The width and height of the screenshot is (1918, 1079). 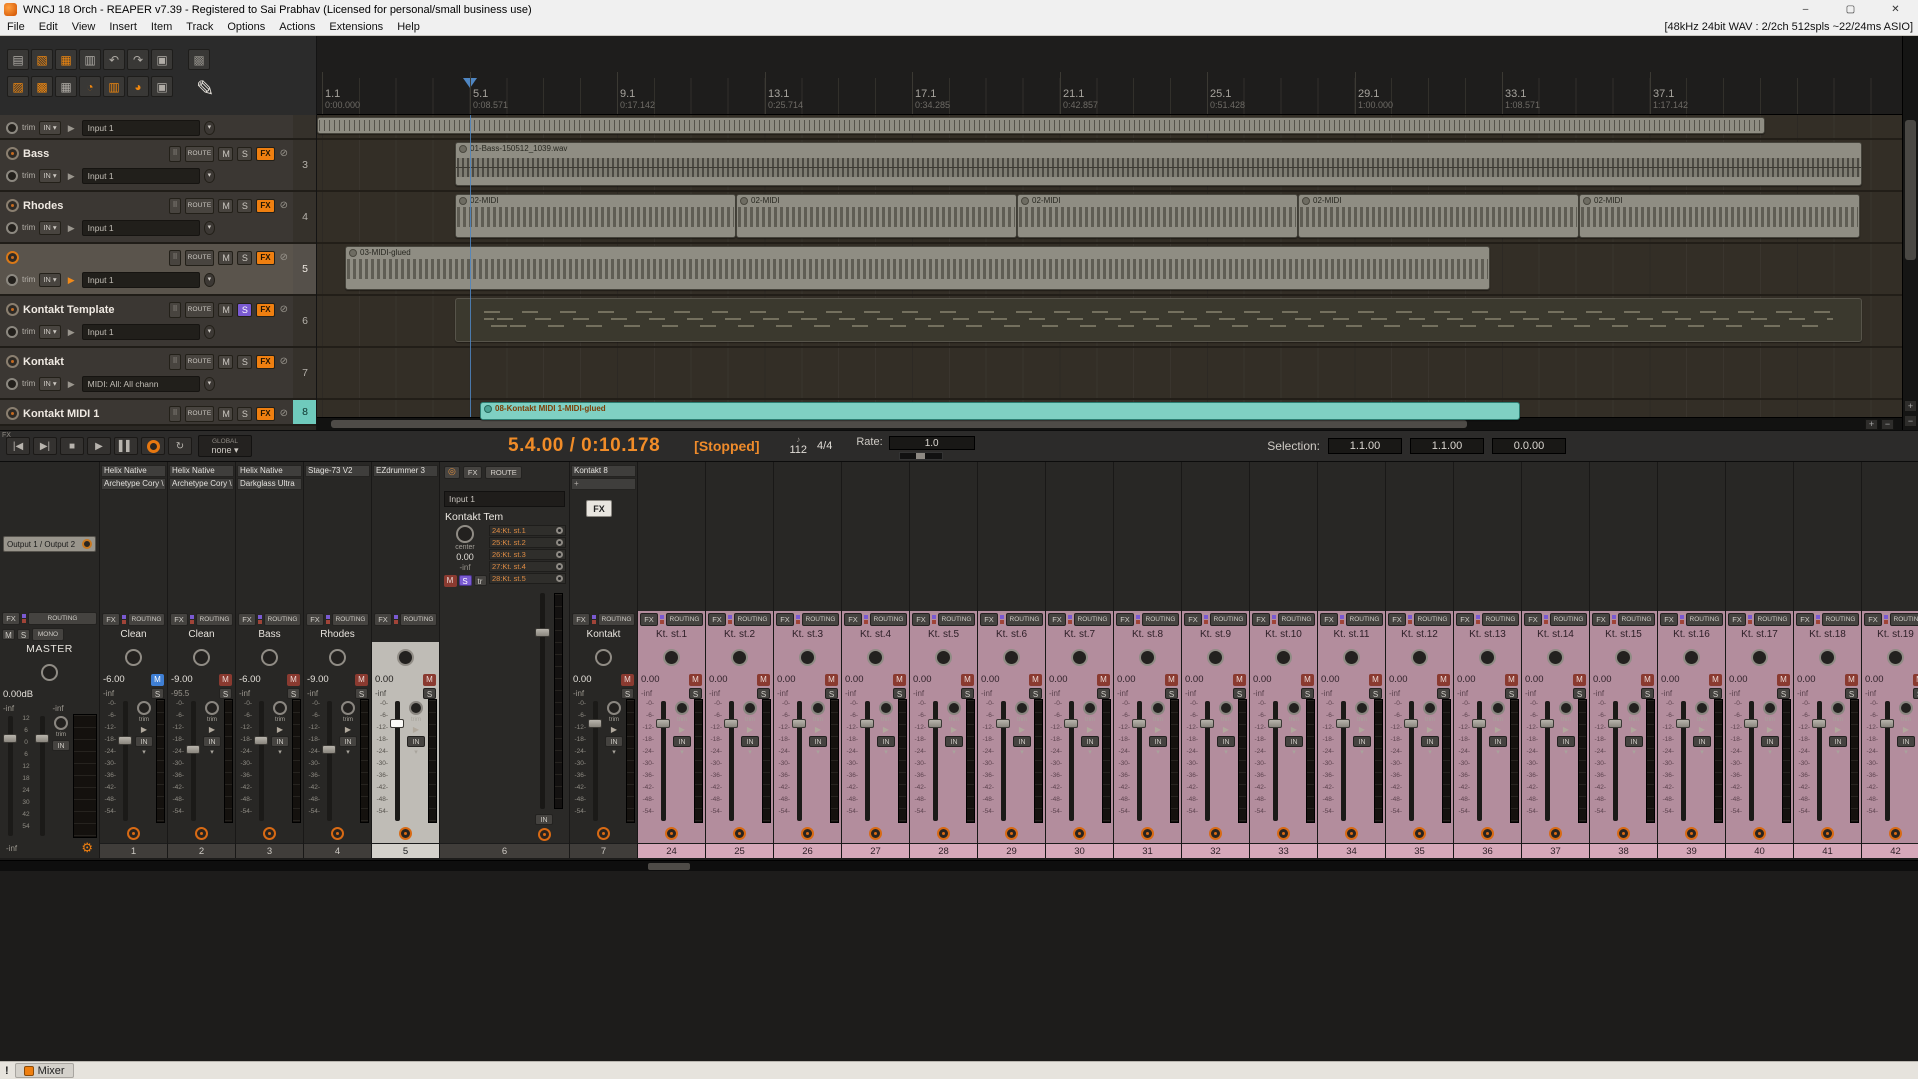 What do you see at coordinates (140, 175) in the screenshot?
I see `input-source-label: Input 1` at bounding box center [140, 175].